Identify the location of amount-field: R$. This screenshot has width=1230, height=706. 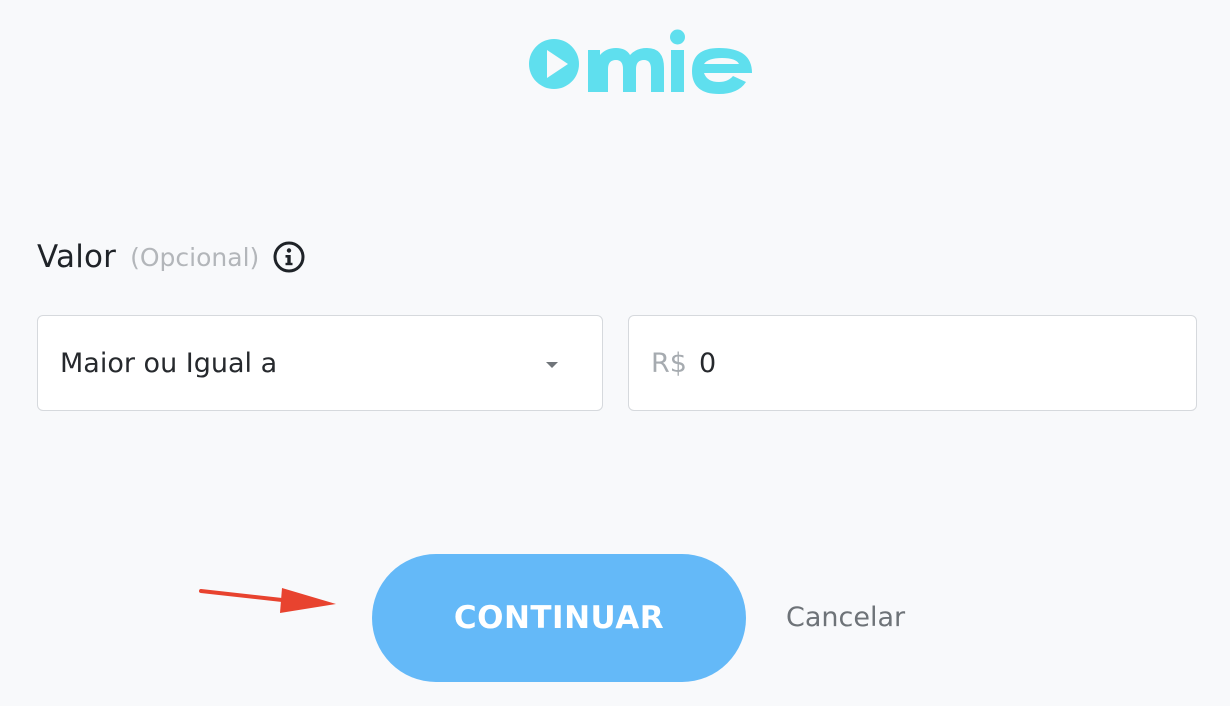
(912, 363).